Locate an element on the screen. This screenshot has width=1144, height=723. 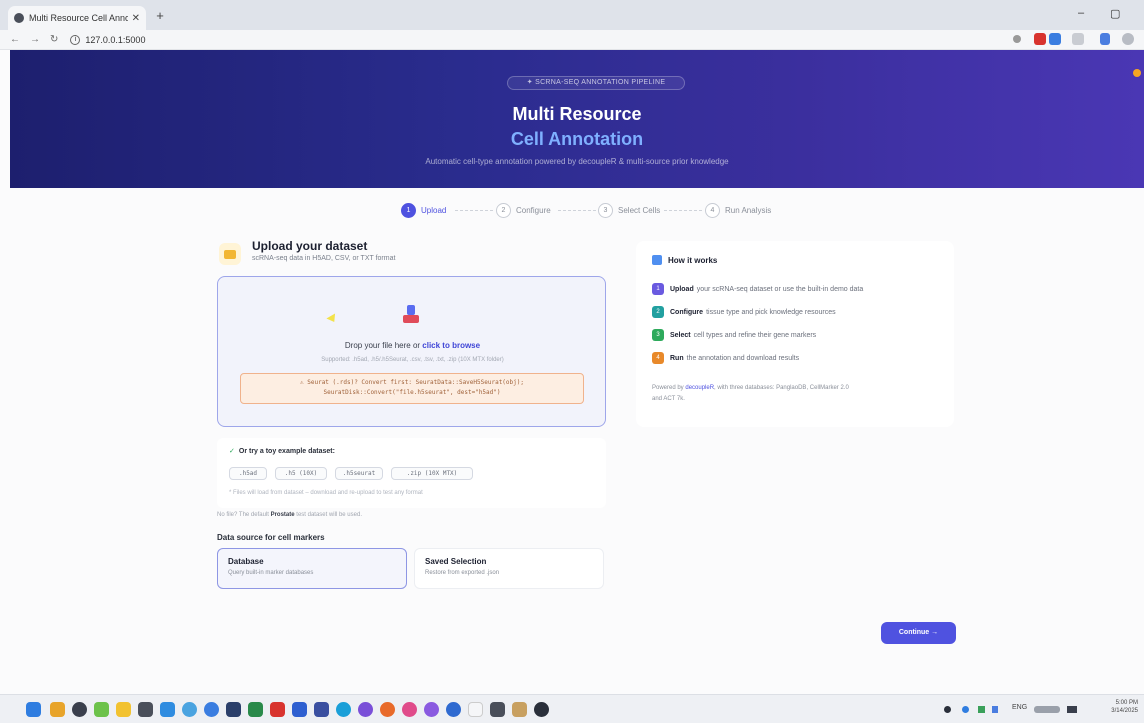
restore-button: ▢ is located at coordinates (1115, 13).